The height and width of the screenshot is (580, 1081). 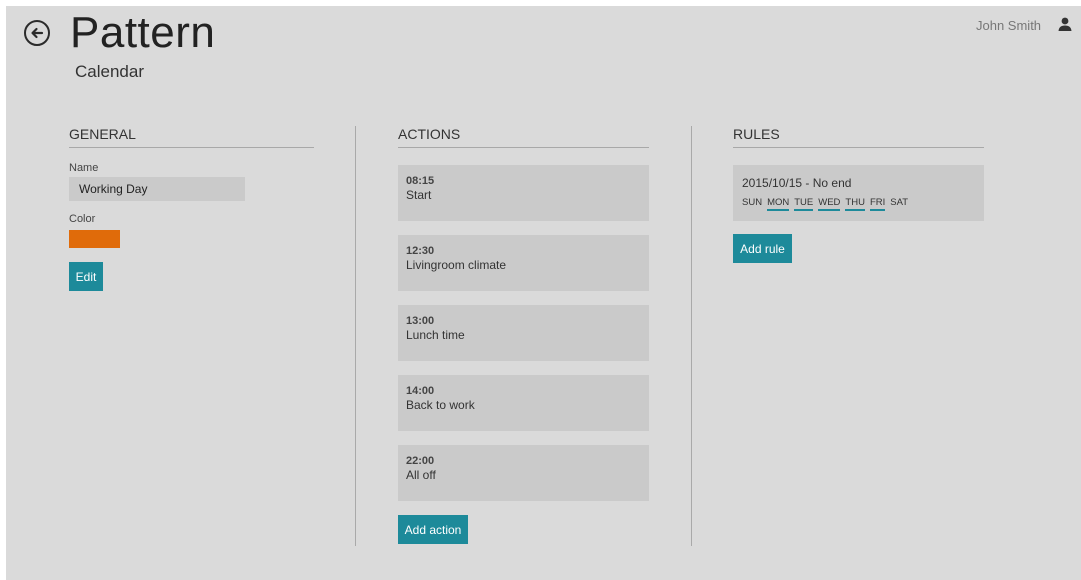 I want to click on page-title: Pattern, so click(x=143, y=32).